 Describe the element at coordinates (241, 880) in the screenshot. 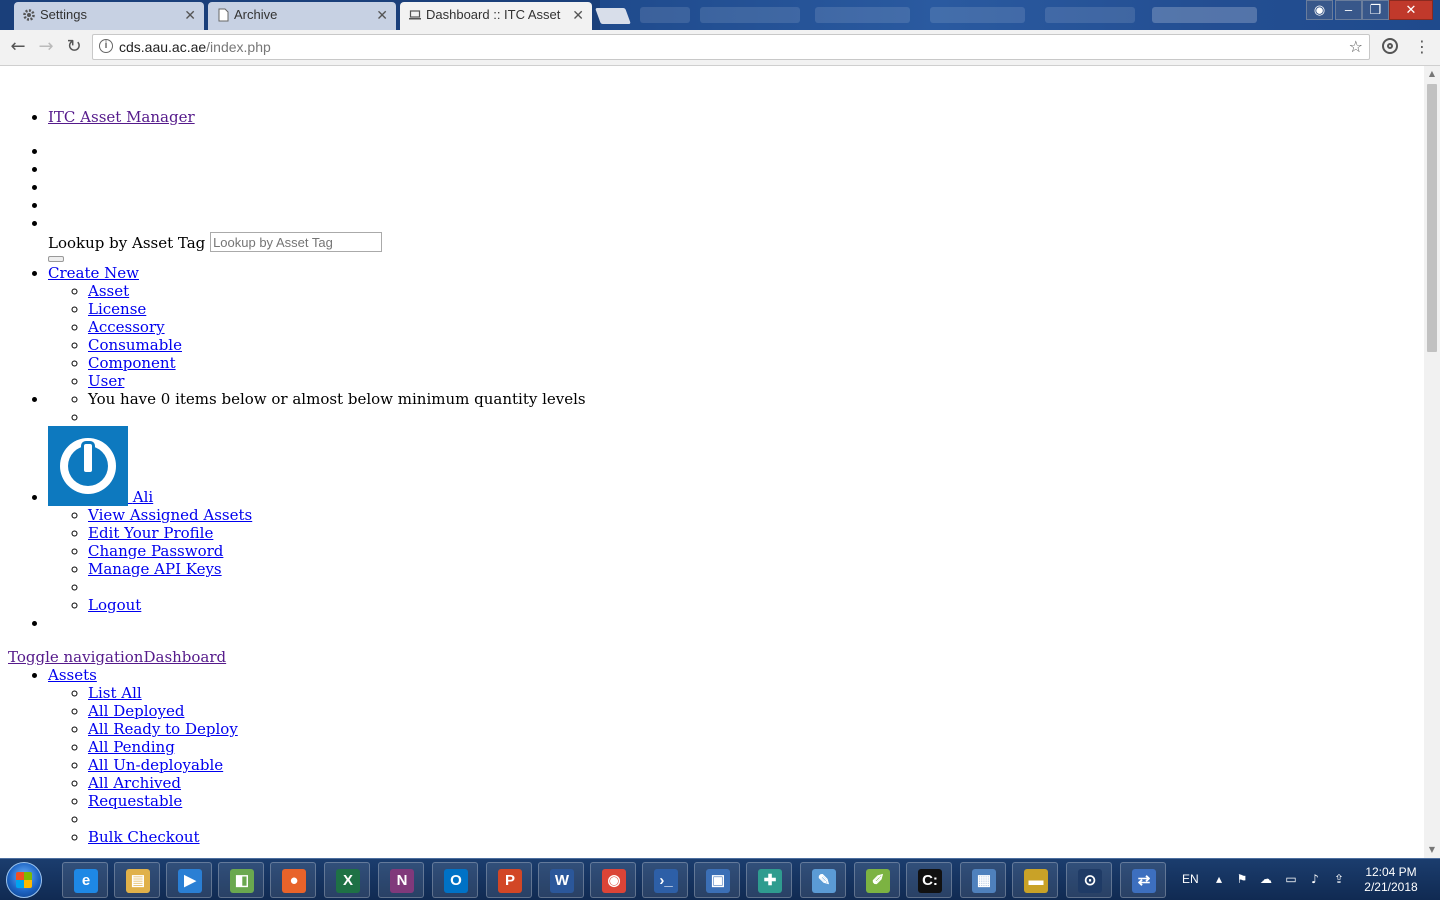

I see `taskbar-app-vsphere-client: ◧` at that location.